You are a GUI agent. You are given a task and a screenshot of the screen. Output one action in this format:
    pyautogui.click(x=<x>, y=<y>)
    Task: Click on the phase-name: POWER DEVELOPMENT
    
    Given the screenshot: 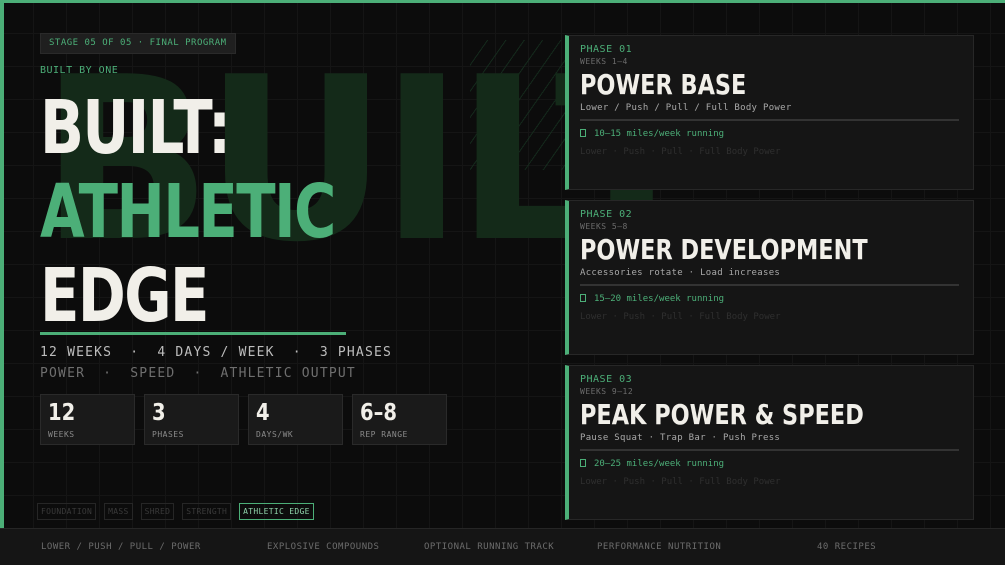 What is the action you would take?
    pyautogui.click(x=724, y=249)
    